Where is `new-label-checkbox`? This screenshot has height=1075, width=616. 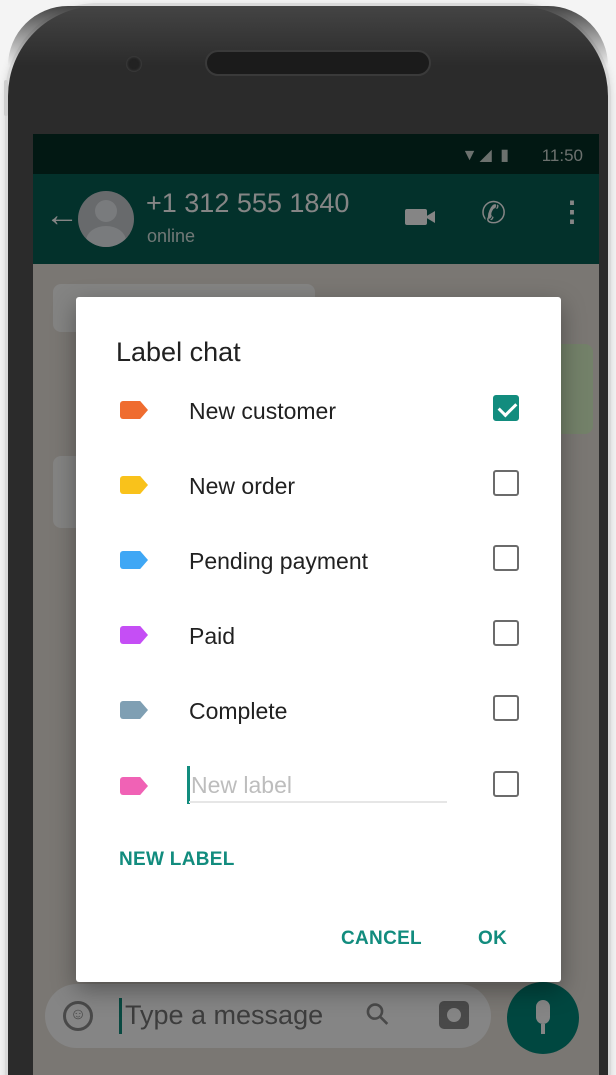
new-label-checkbox is located at coordinates (506, 784).